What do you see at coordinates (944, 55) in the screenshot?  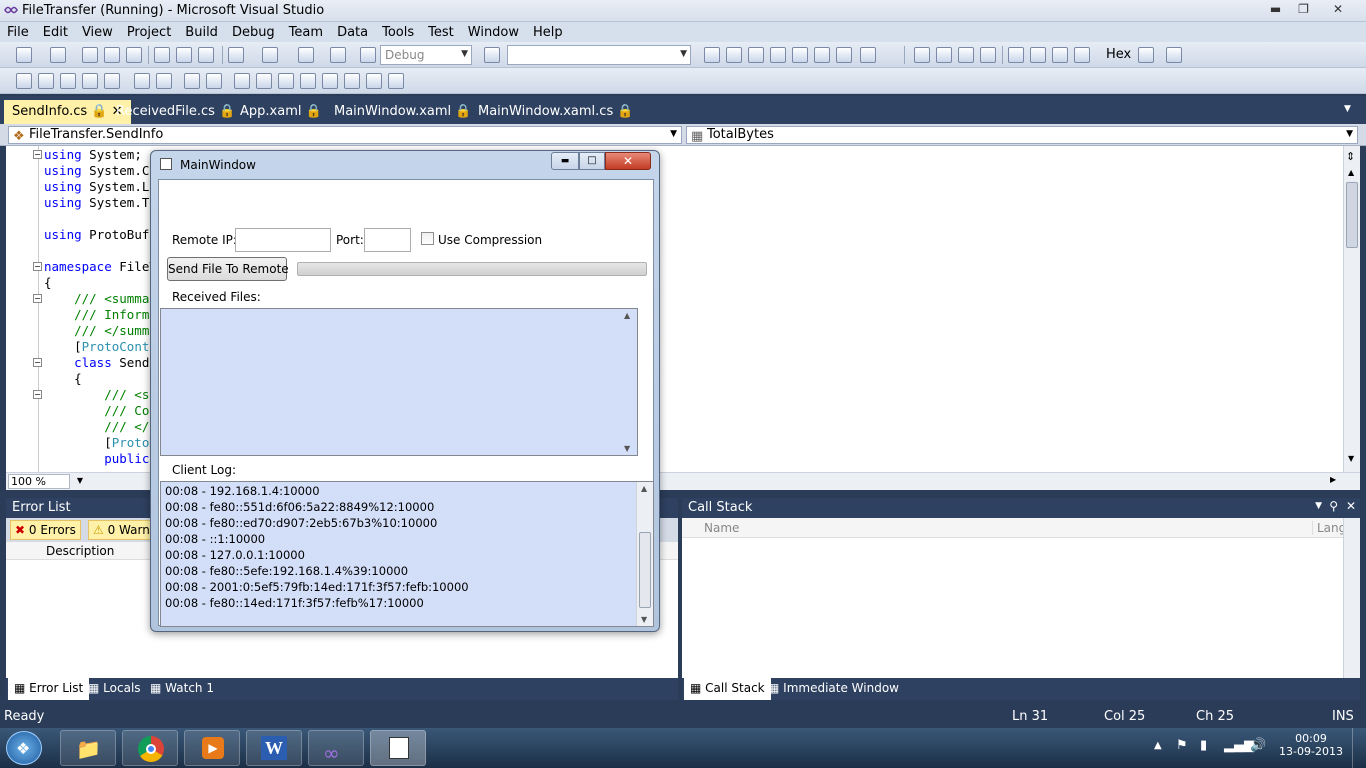 I see `break-all-icon` at bounding box center [944, 55].